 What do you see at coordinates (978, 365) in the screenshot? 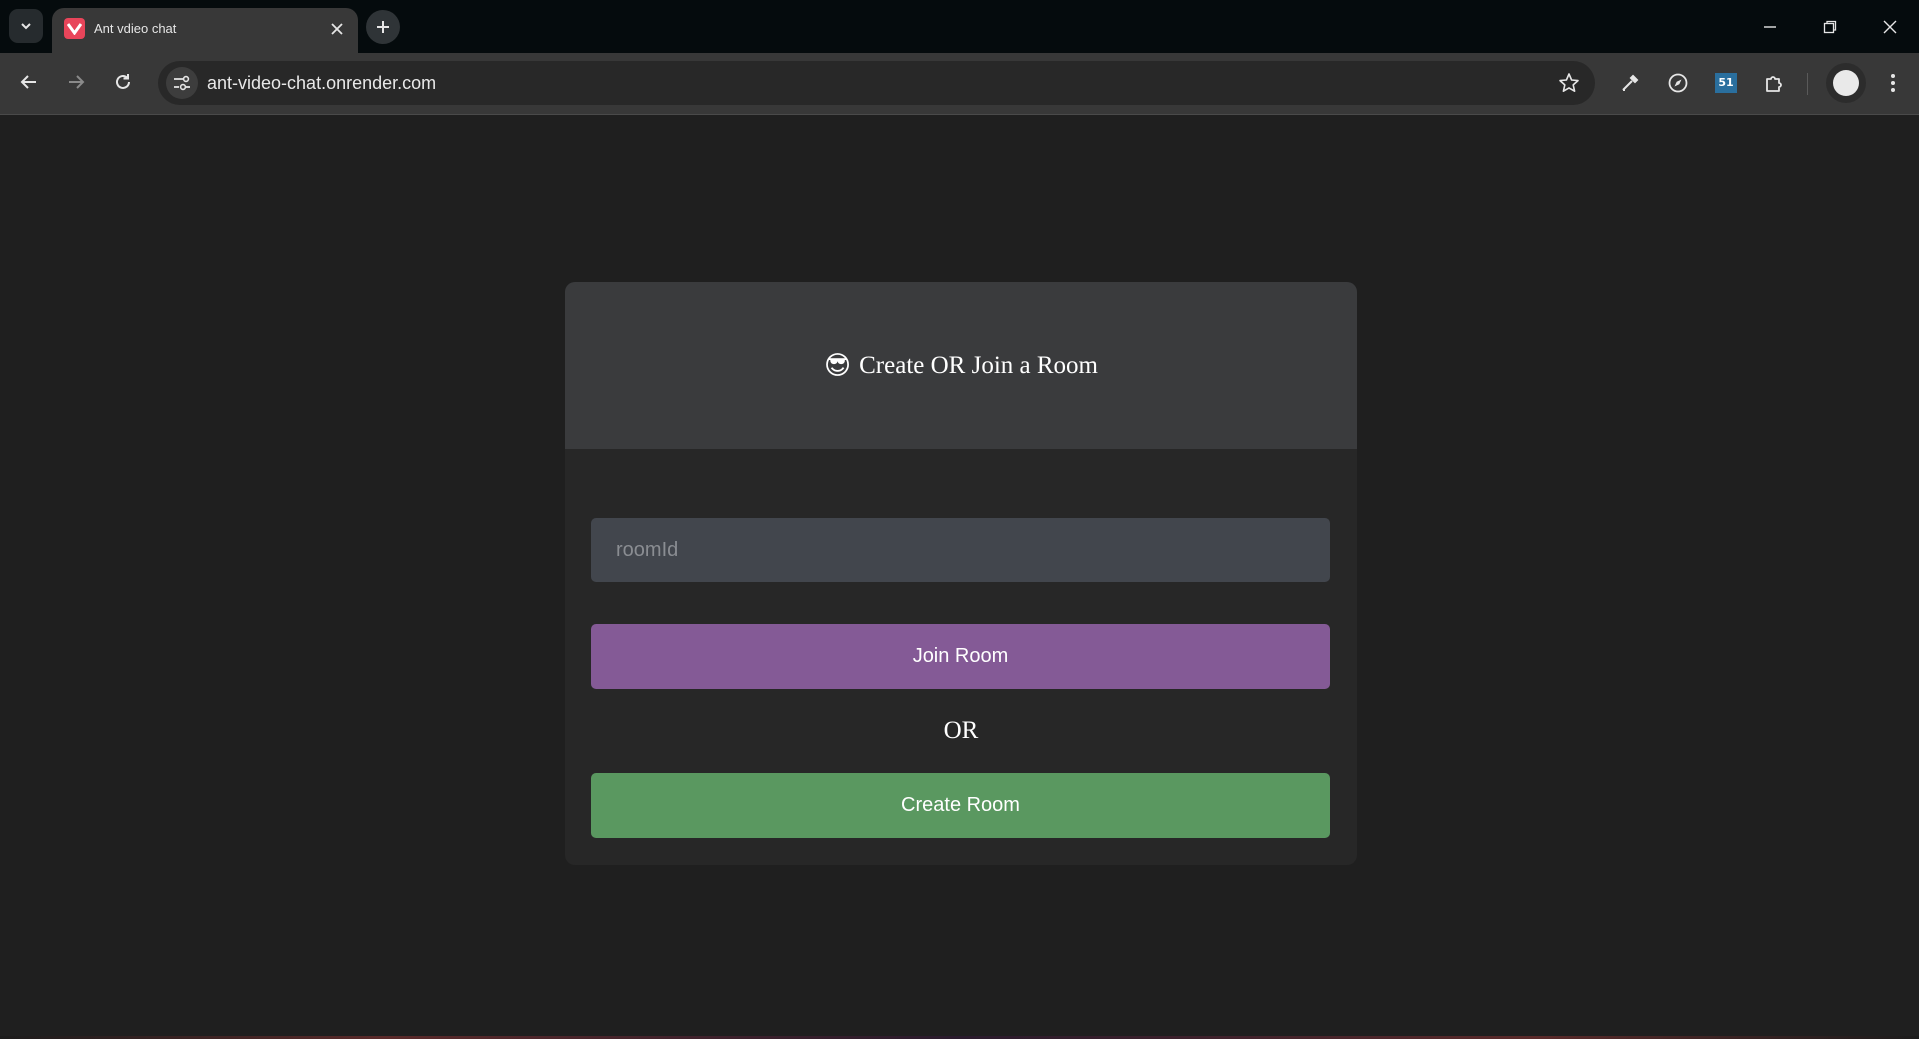
I see `card-title-text: Create OR Join a Room` at bounding box center [978, 365].